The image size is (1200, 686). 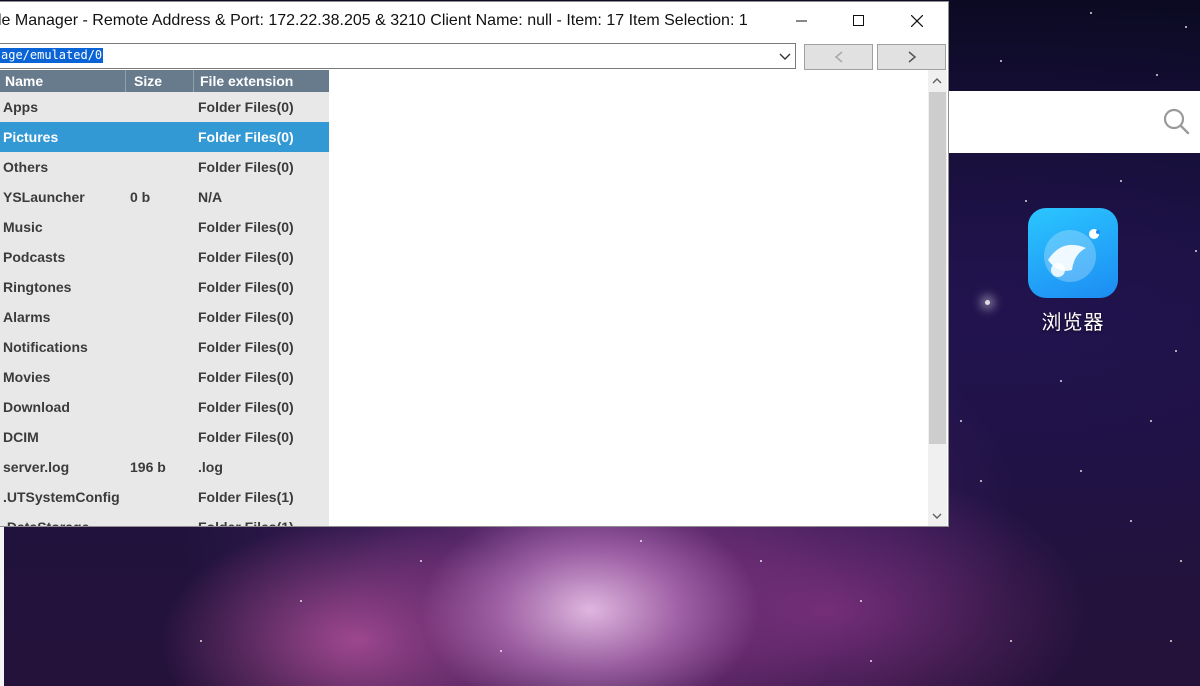 What do you see at coordinates (61, 497) in the screenshot?
I see `file-name: .UTSystemConfig` at bounding box center [61, 497].